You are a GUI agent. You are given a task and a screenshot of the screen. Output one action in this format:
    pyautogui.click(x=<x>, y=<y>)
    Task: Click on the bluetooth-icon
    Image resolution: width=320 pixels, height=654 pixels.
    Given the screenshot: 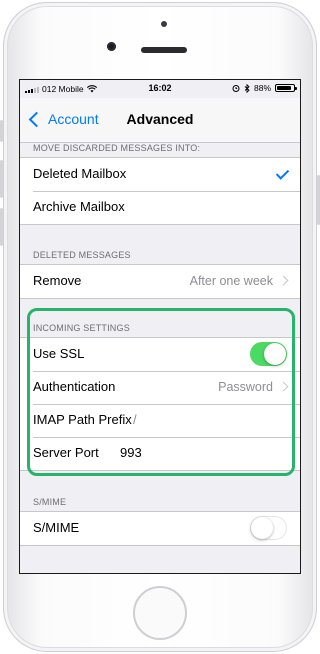 What is the action you would take?
    pyautogui.click(x=247, y=88)
    